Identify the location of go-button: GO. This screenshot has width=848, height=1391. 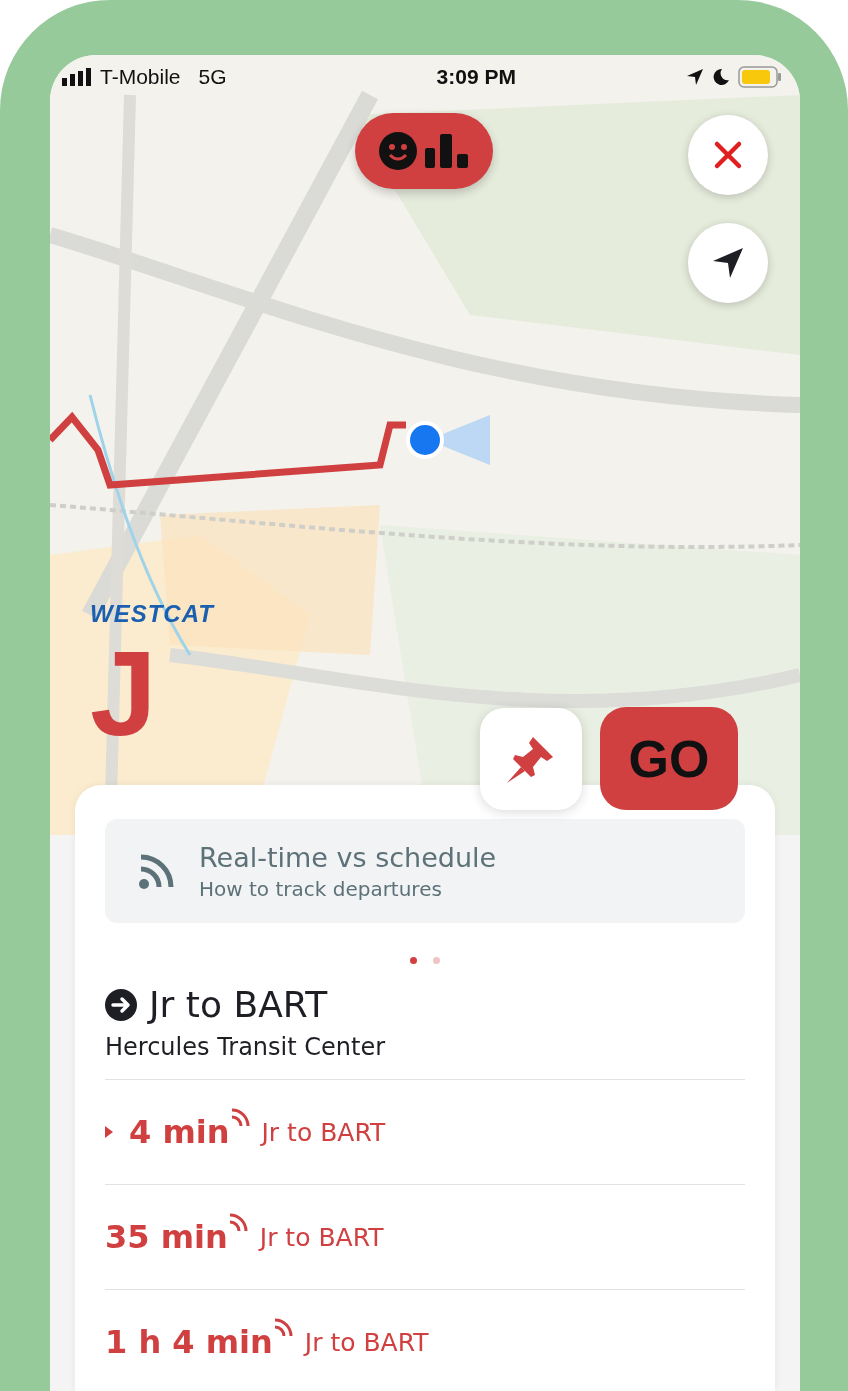
(669, 758).